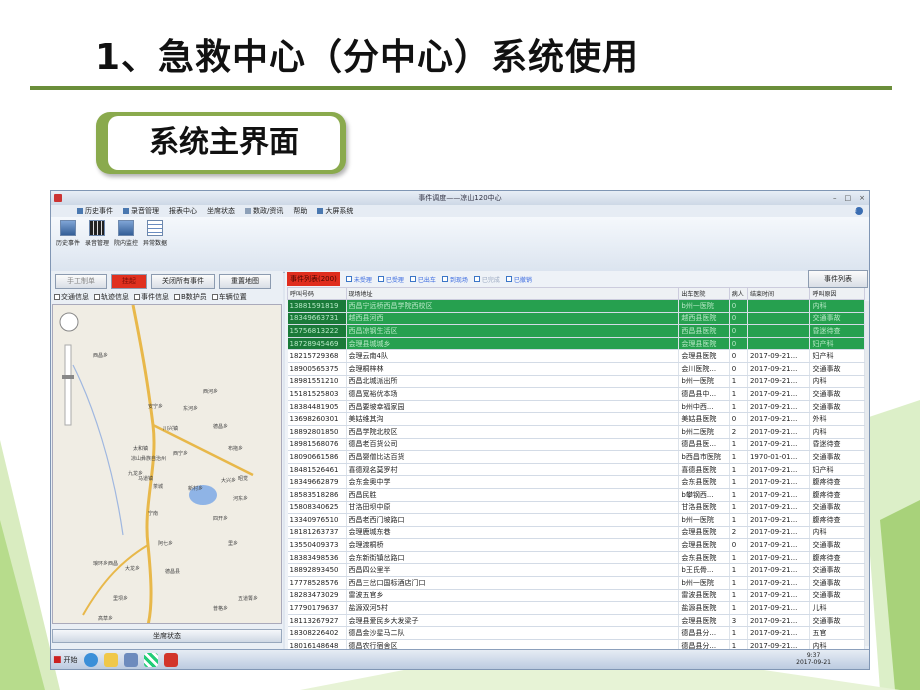 The width and height of the screenshot is (920, 690). What do you see at coordinates (129, 281) in the screenshot?
I see `hang-up-button: 挂起` at bounding box center [129, 281].